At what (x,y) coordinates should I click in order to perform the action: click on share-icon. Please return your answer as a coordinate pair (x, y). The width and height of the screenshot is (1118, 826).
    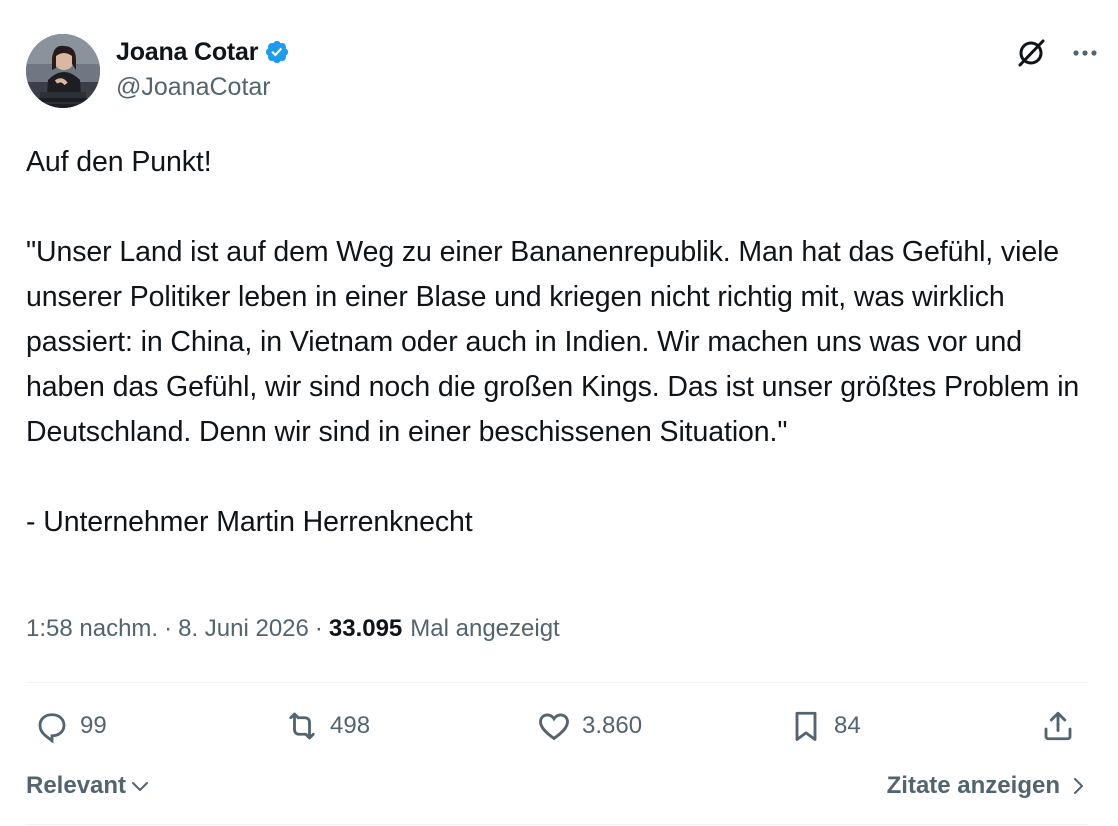
    Looking at the image, I should click on (1058, 726).